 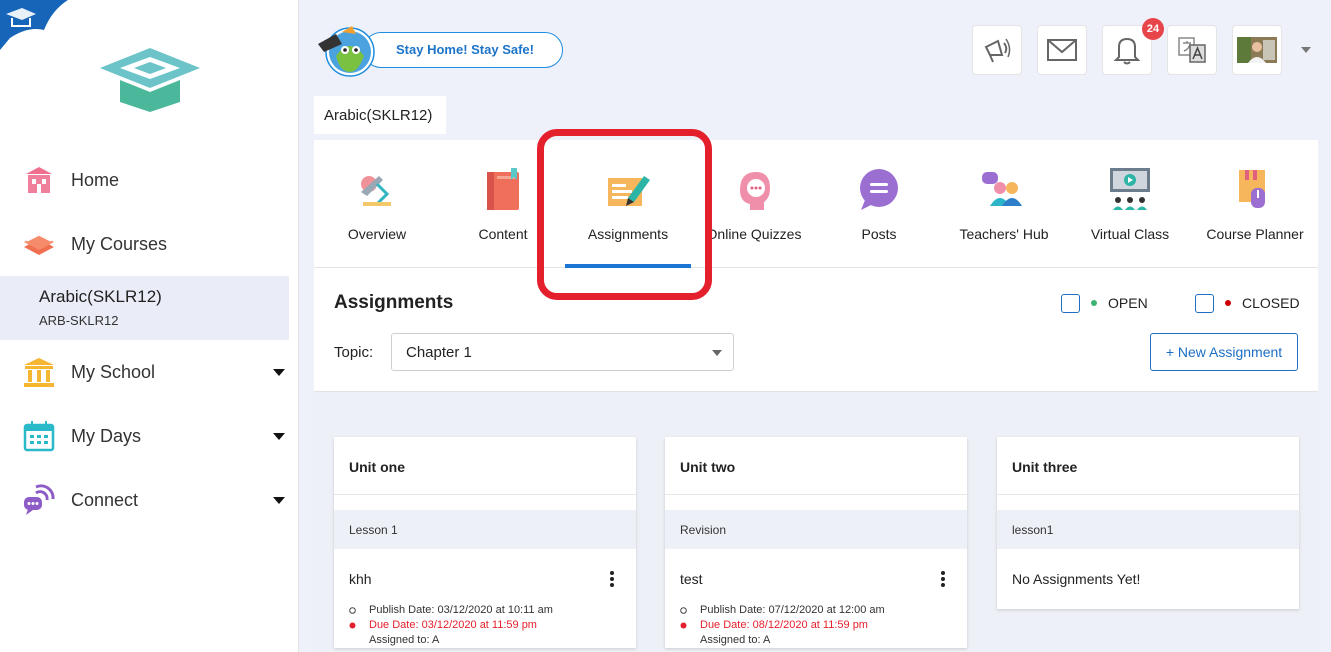 I want to click on sidebar-item-my-courses: My Courses, so click(x=149, y=244).